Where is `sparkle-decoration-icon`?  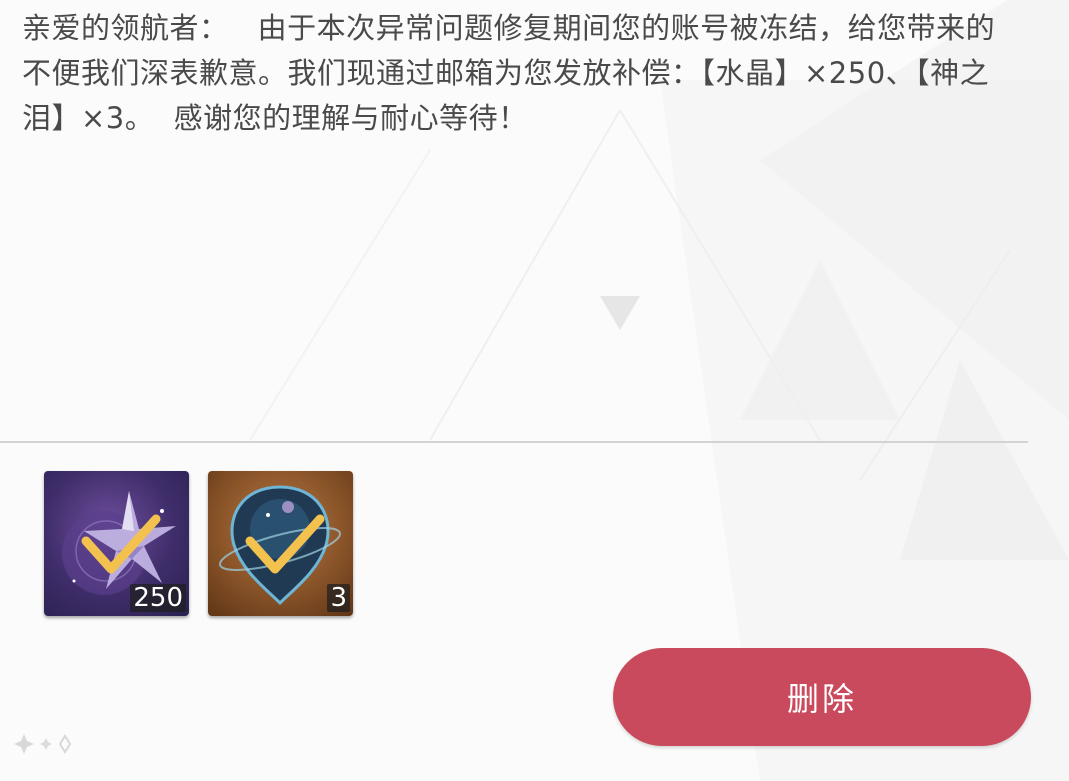 sparkle-decoration-icon is located at coordinates (43, 744).